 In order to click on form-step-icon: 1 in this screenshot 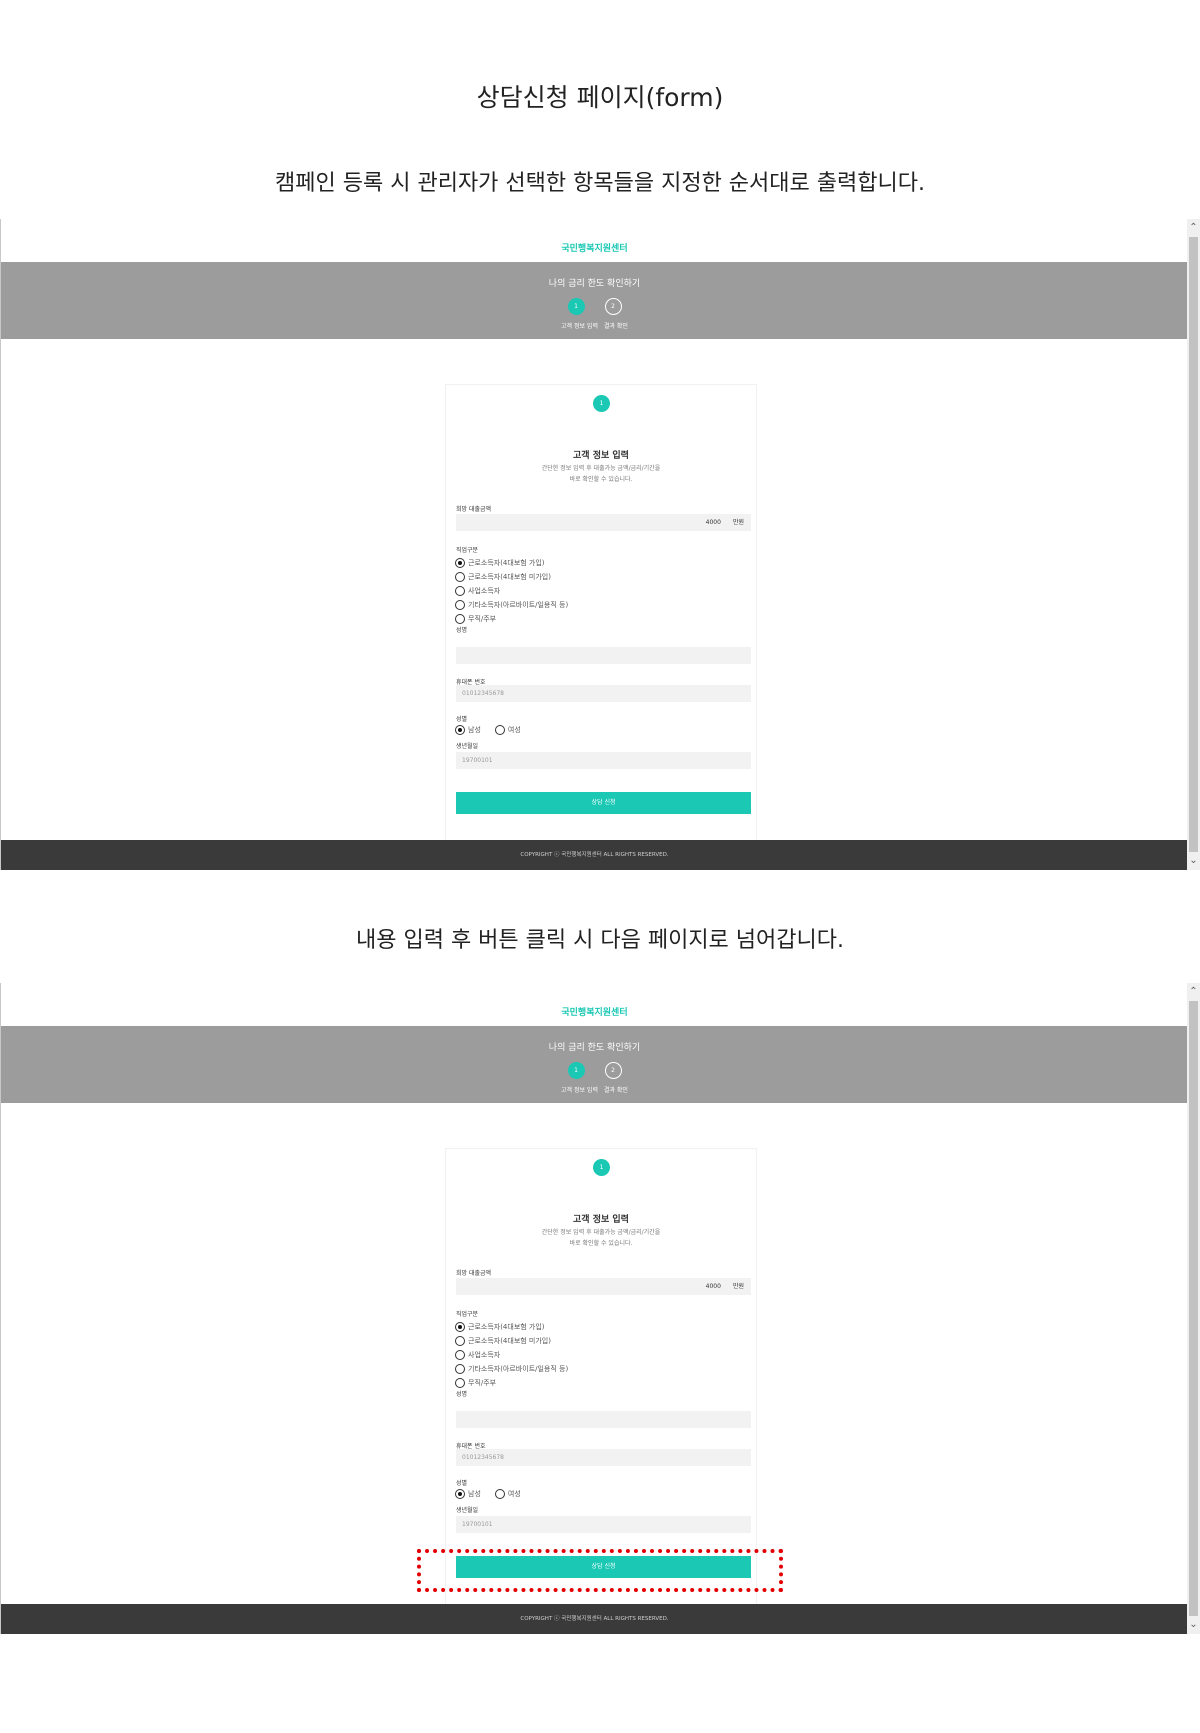, I will do `click(601, 403)`.